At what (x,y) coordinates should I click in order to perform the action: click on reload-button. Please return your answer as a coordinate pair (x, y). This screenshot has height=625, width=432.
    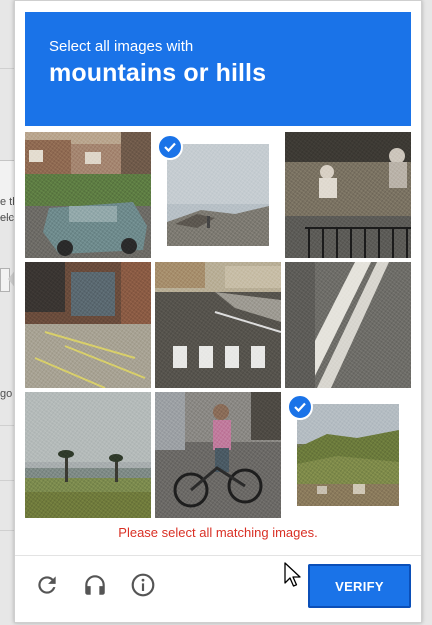
    Looking at the image, I should click on (47, 585).